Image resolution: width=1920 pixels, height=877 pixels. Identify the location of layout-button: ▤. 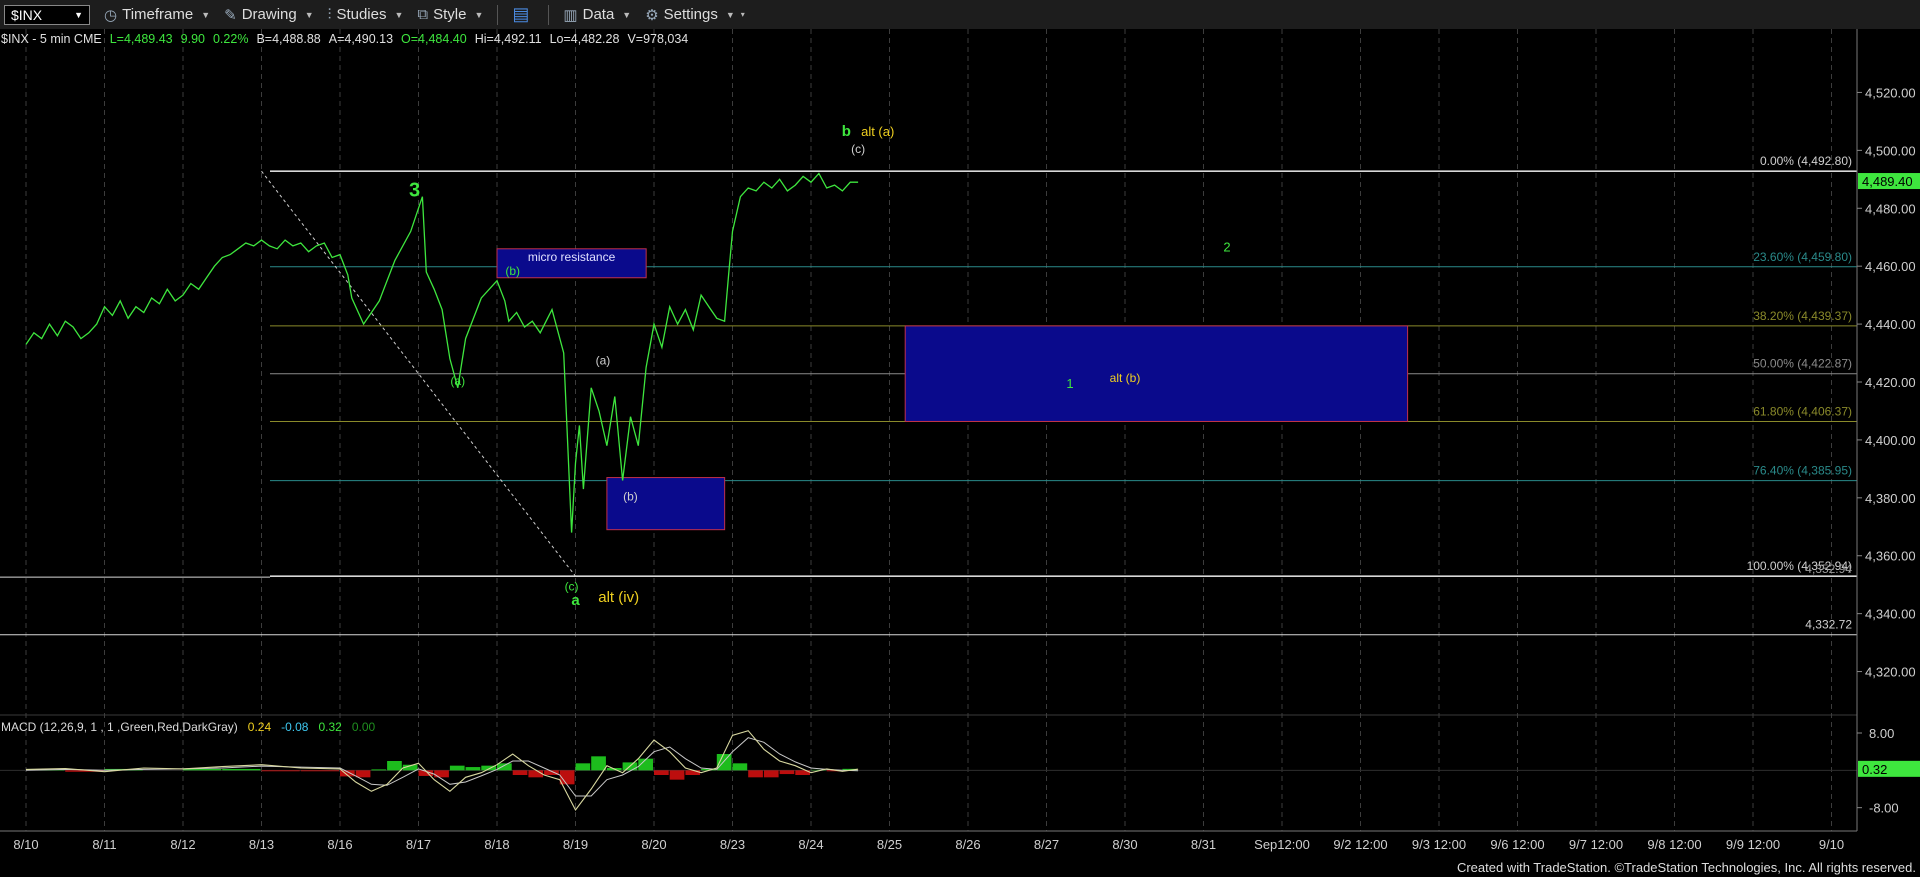
(523, 14).